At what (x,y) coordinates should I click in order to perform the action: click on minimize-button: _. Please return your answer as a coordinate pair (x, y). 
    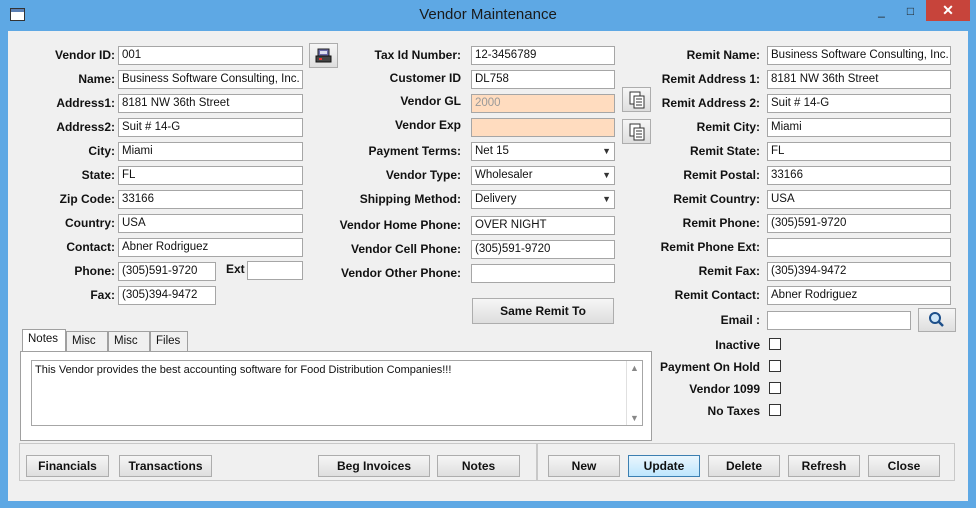
    Looking at the image, I should click on (881, 11).